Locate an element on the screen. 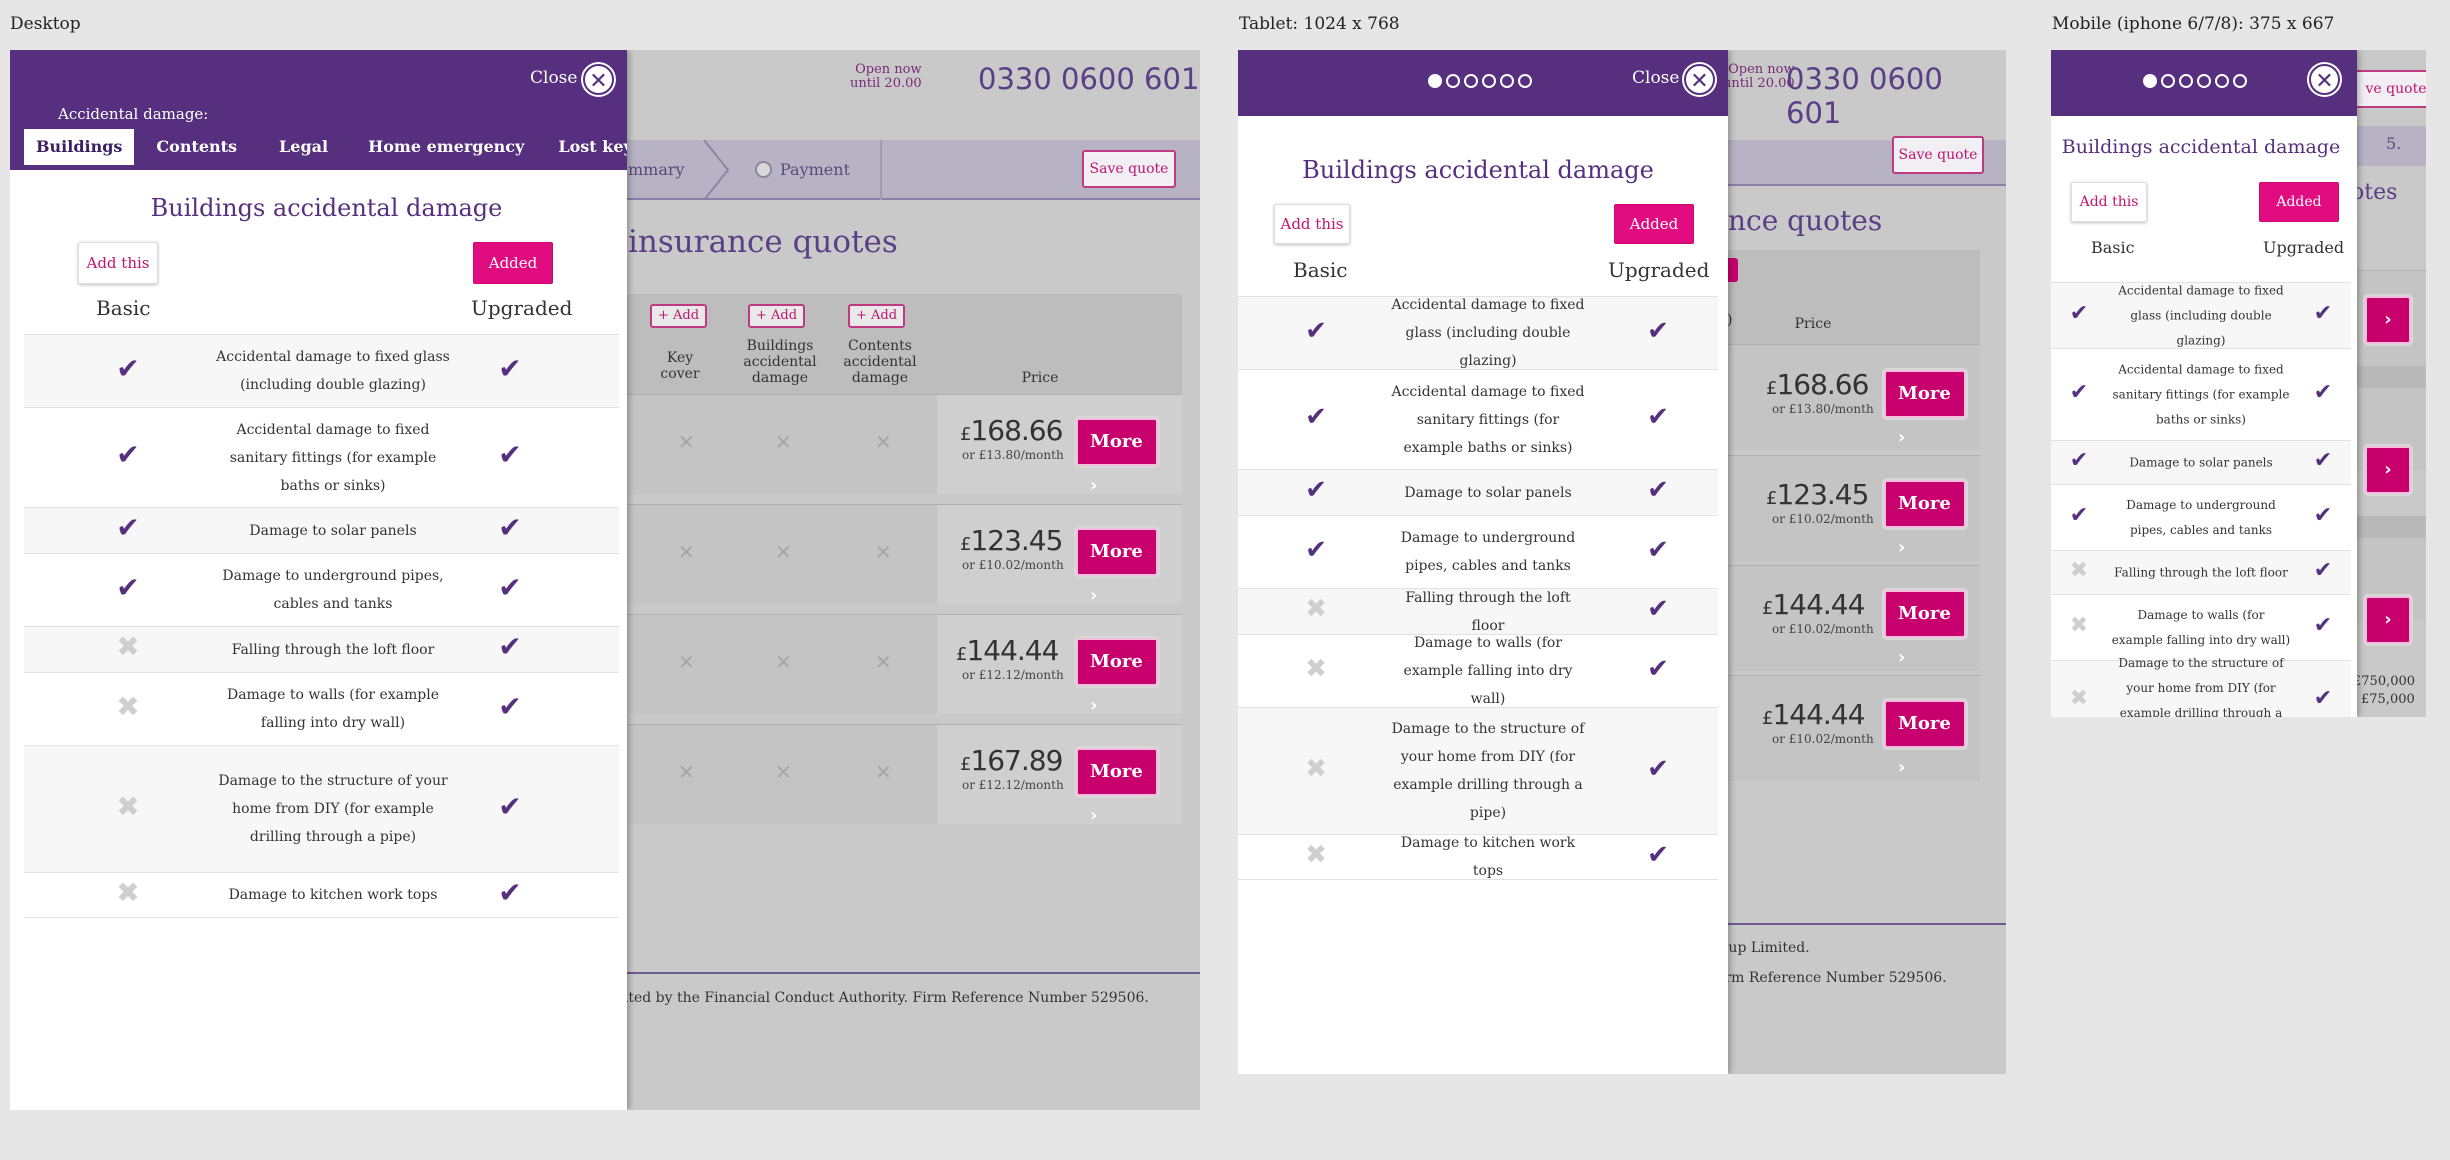 The height and width of the screenshot is (1160, 2450). col-key-cover: Key cover is located at coordinates (680, 366).